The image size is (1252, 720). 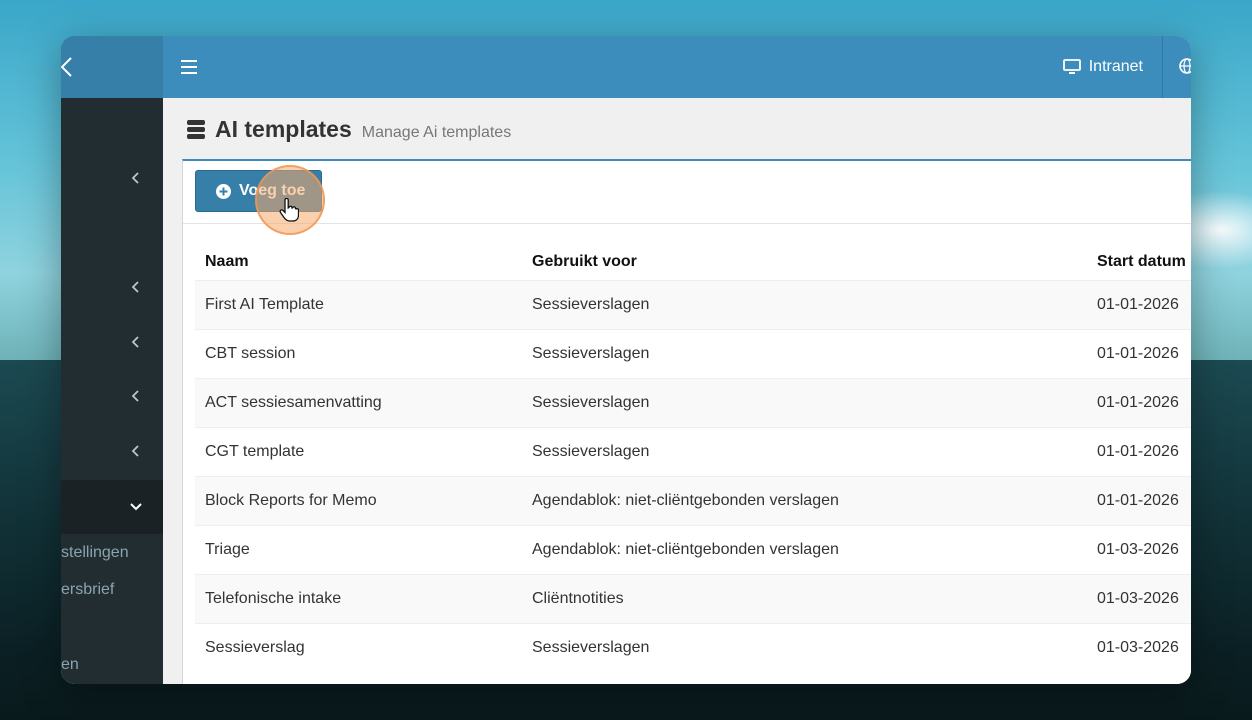 What do you see at coordinates (293, 402) in the screenshot?
I see `table-cell: ACT sessiesamenvatting` at bounding box center [293, 402].